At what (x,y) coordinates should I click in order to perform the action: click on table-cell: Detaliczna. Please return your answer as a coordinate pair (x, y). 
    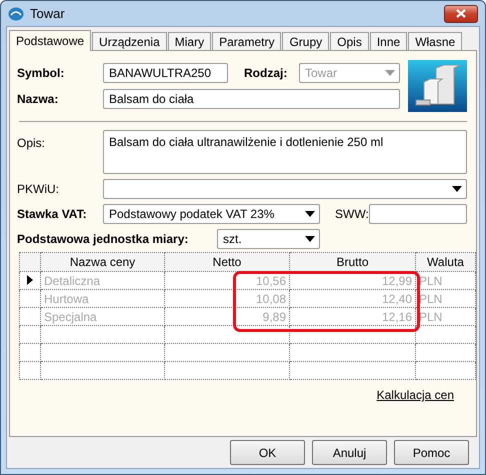
    Looking at the image, I should click on (102, 281).